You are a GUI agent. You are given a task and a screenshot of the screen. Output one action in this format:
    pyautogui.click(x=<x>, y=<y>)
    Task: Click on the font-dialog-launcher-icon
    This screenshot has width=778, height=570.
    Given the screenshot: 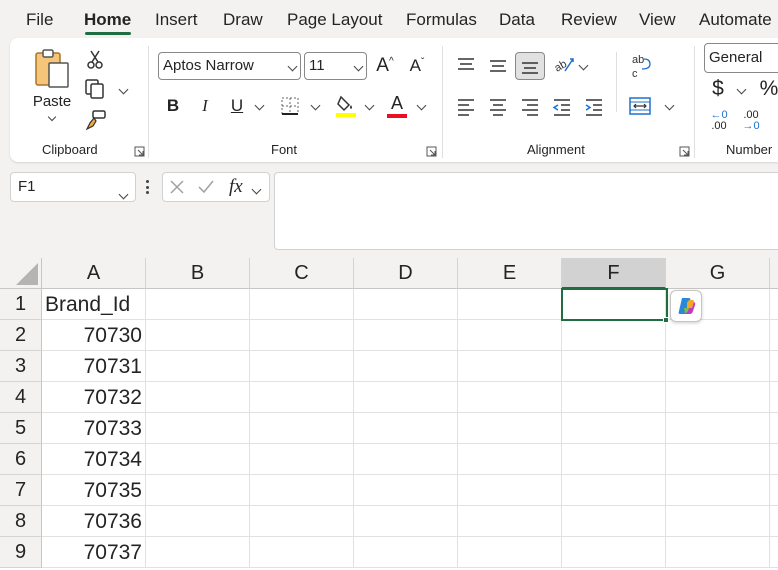 What is the action you would take?
    pyautogui.click(x=431, y=150)
    